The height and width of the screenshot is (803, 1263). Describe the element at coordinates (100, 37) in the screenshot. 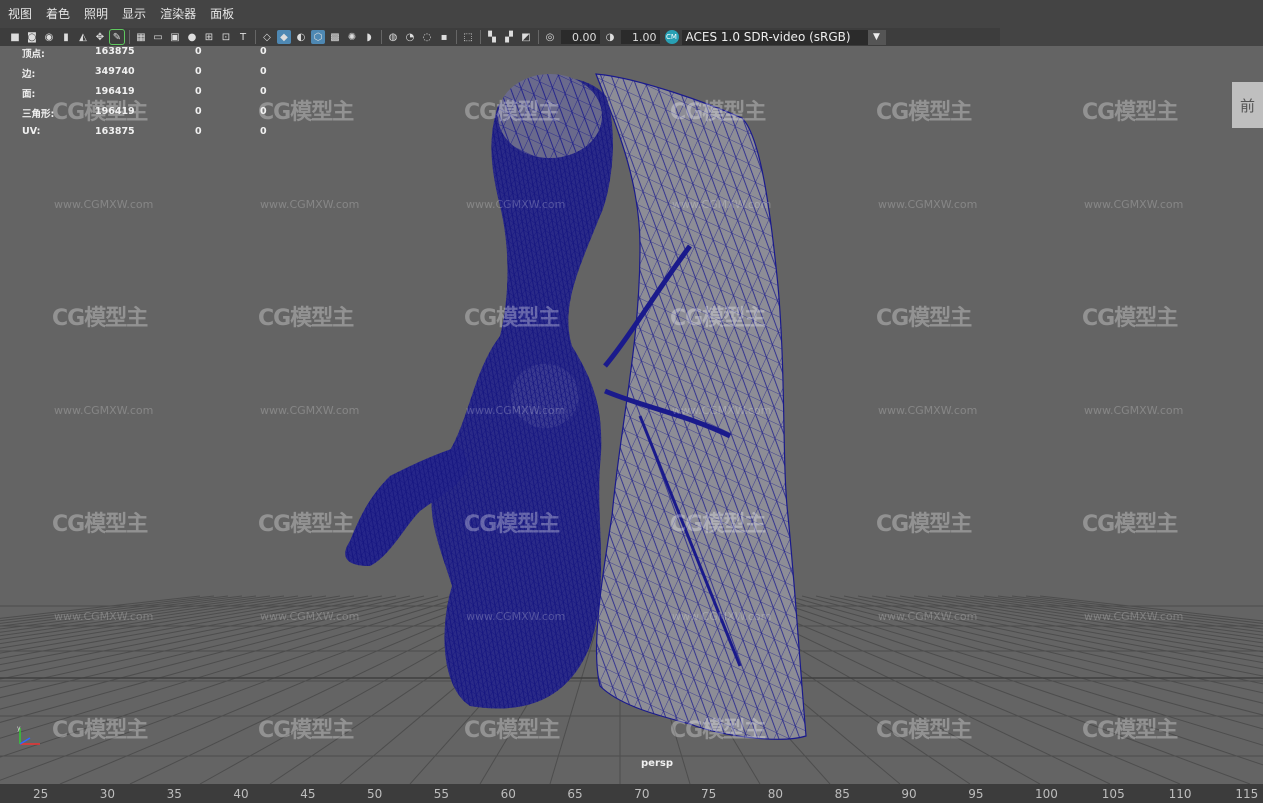

I see `2d-pan-zoom-icon: ✥` at that location.